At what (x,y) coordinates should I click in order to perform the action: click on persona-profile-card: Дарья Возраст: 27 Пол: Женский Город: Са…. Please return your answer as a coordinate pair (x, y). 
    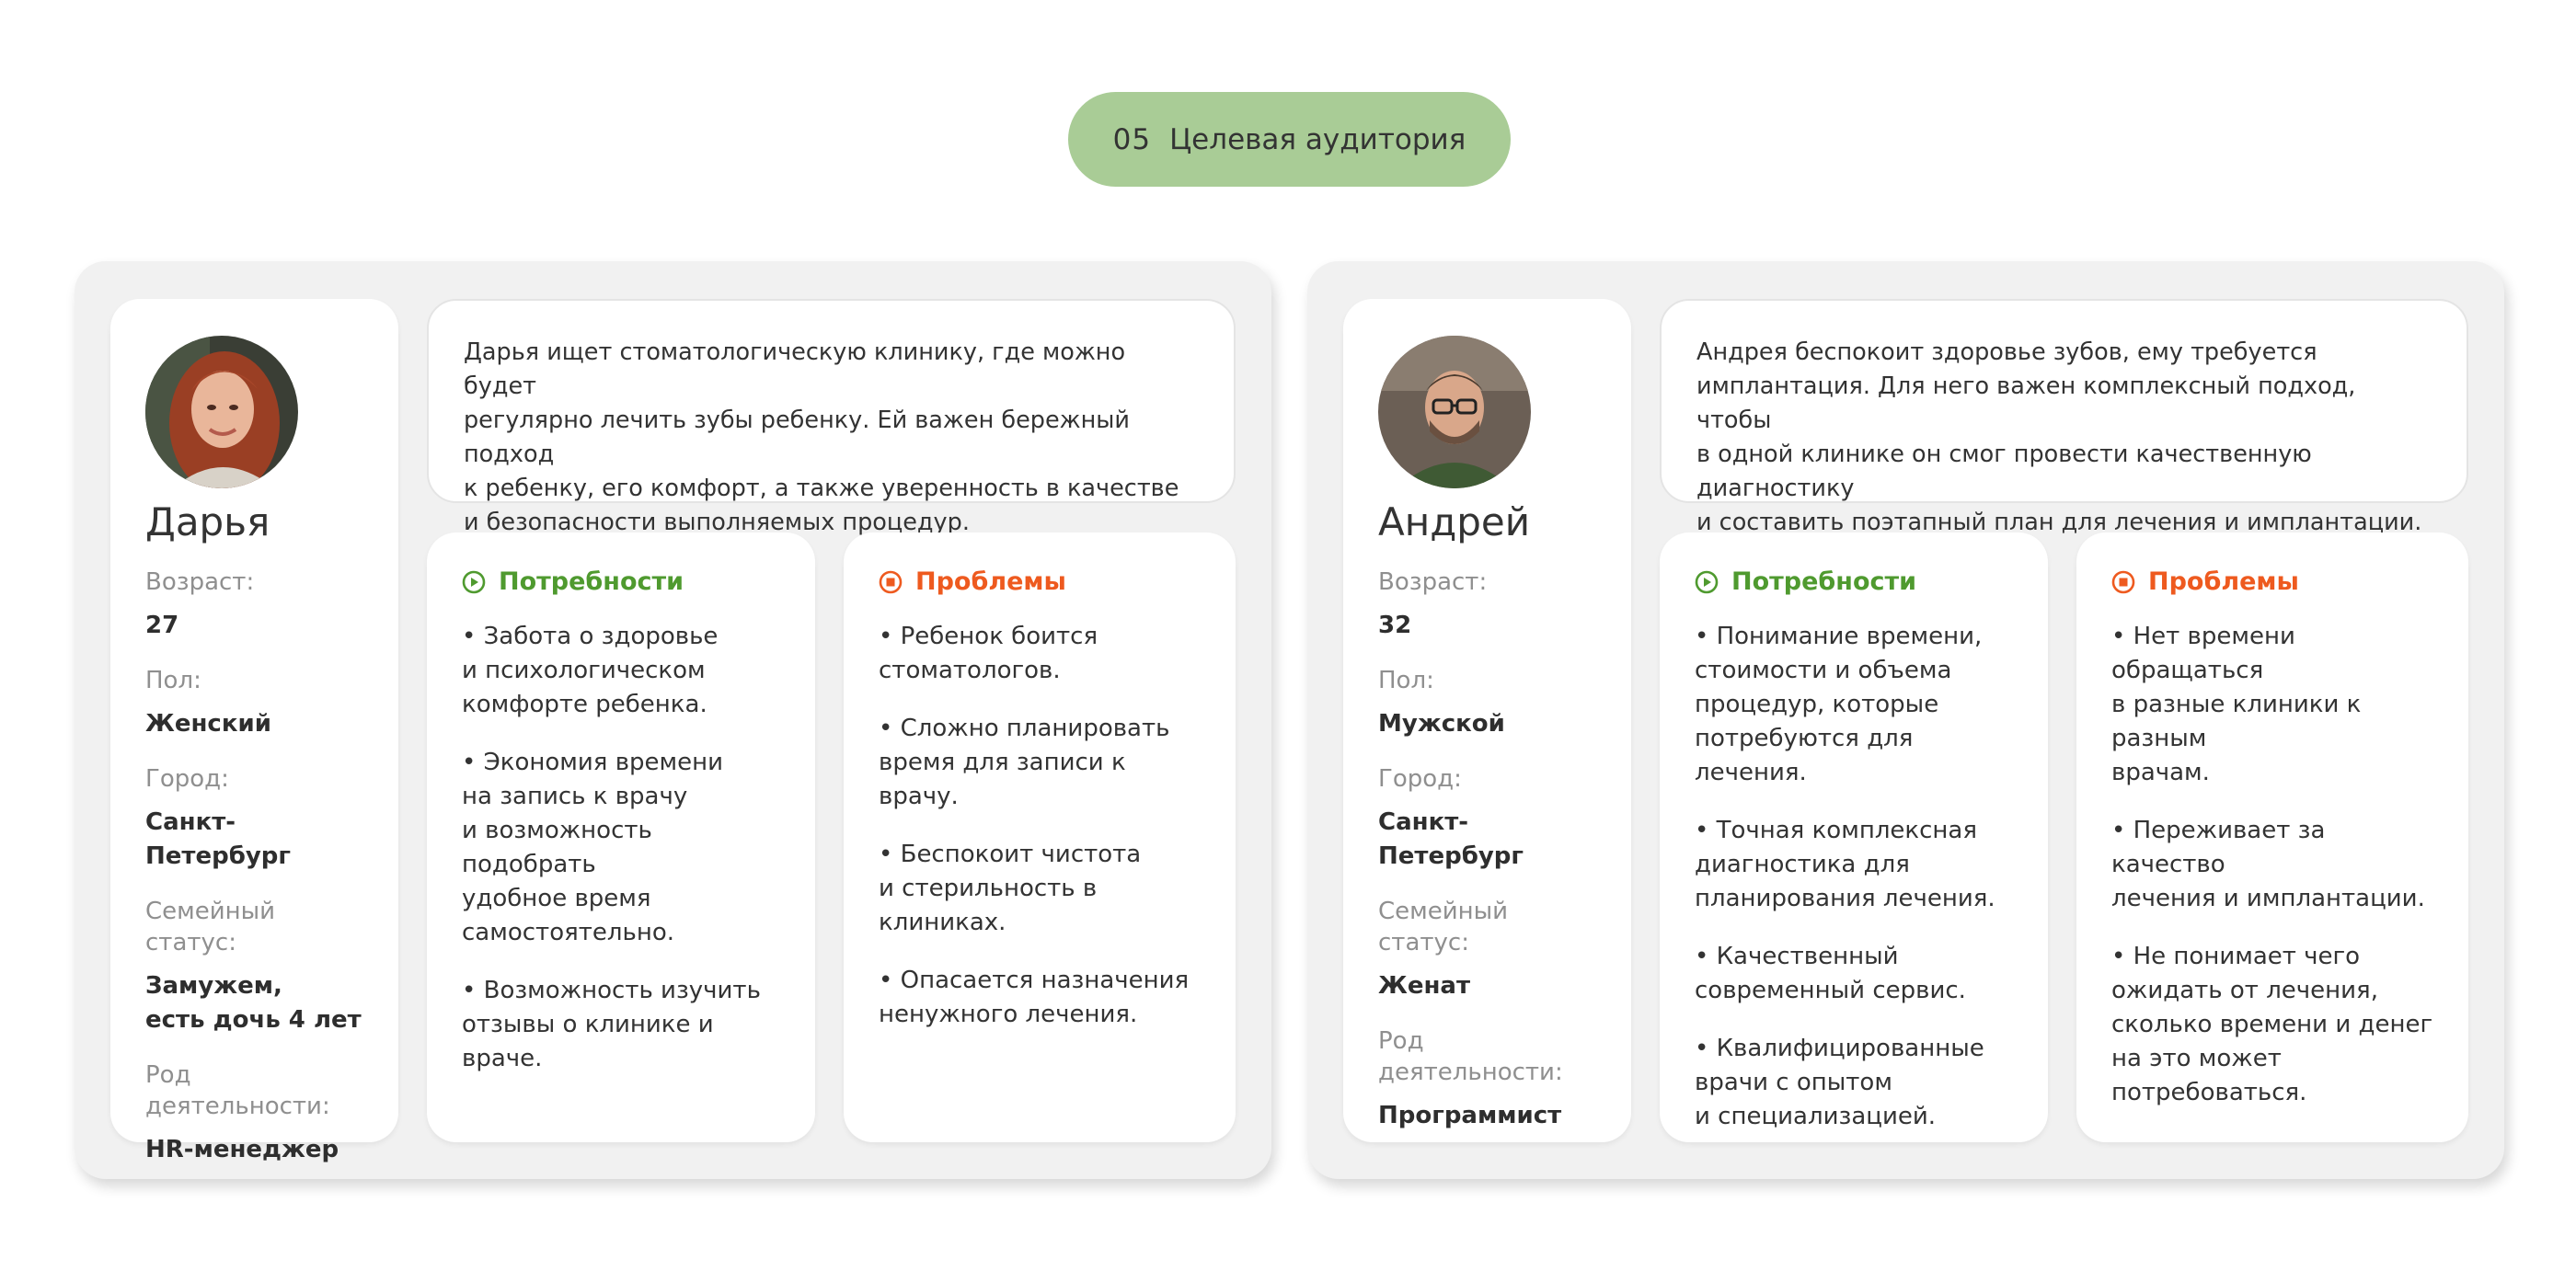
    Looking at the image, I should click on (254, 731).